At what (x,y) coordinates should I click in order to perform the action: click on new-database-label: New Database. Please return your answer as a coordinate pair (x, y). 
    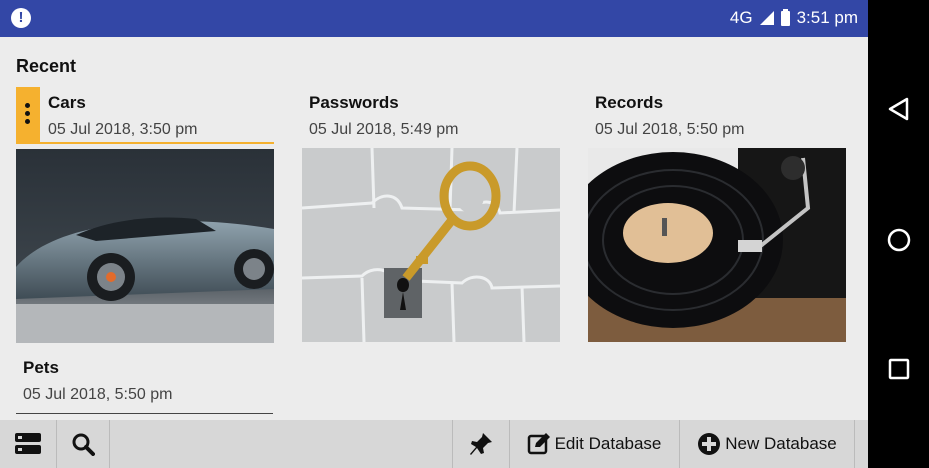
    Looking at the image, I should click on (781, 443).